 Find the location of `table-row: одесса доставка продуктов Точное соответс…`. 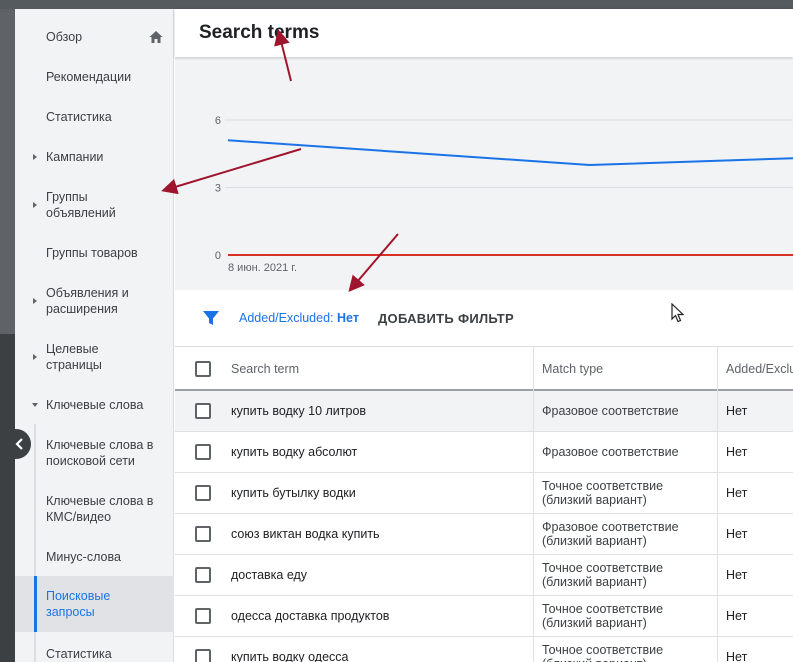

table-row: одесса доставка продуктов Точное соответс… is located at coordinates (484, 616).